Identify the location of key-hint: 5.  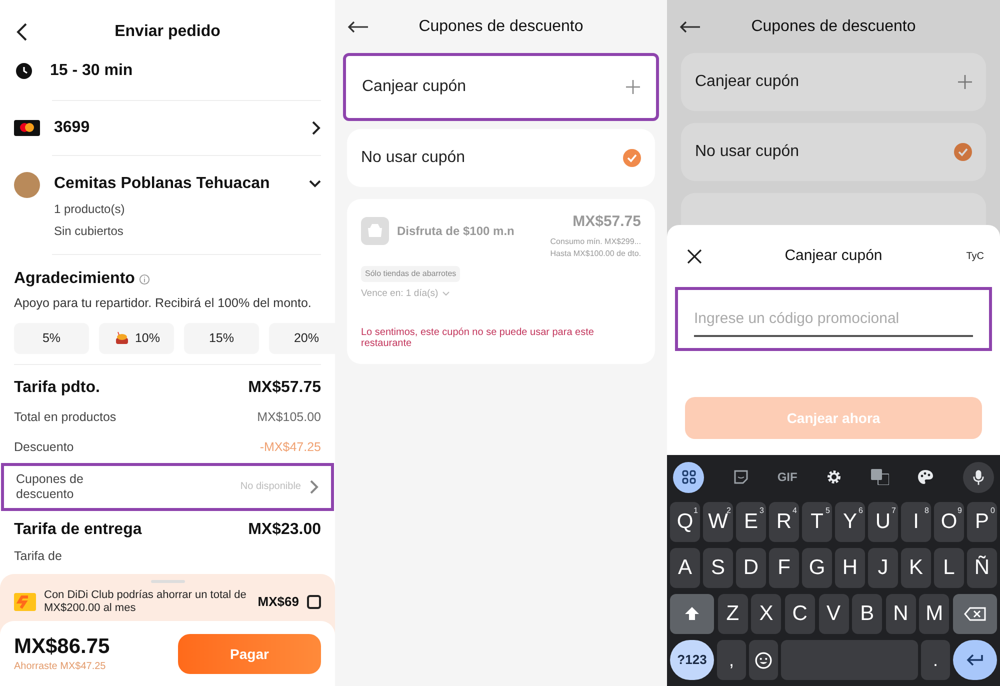
(828, 510).